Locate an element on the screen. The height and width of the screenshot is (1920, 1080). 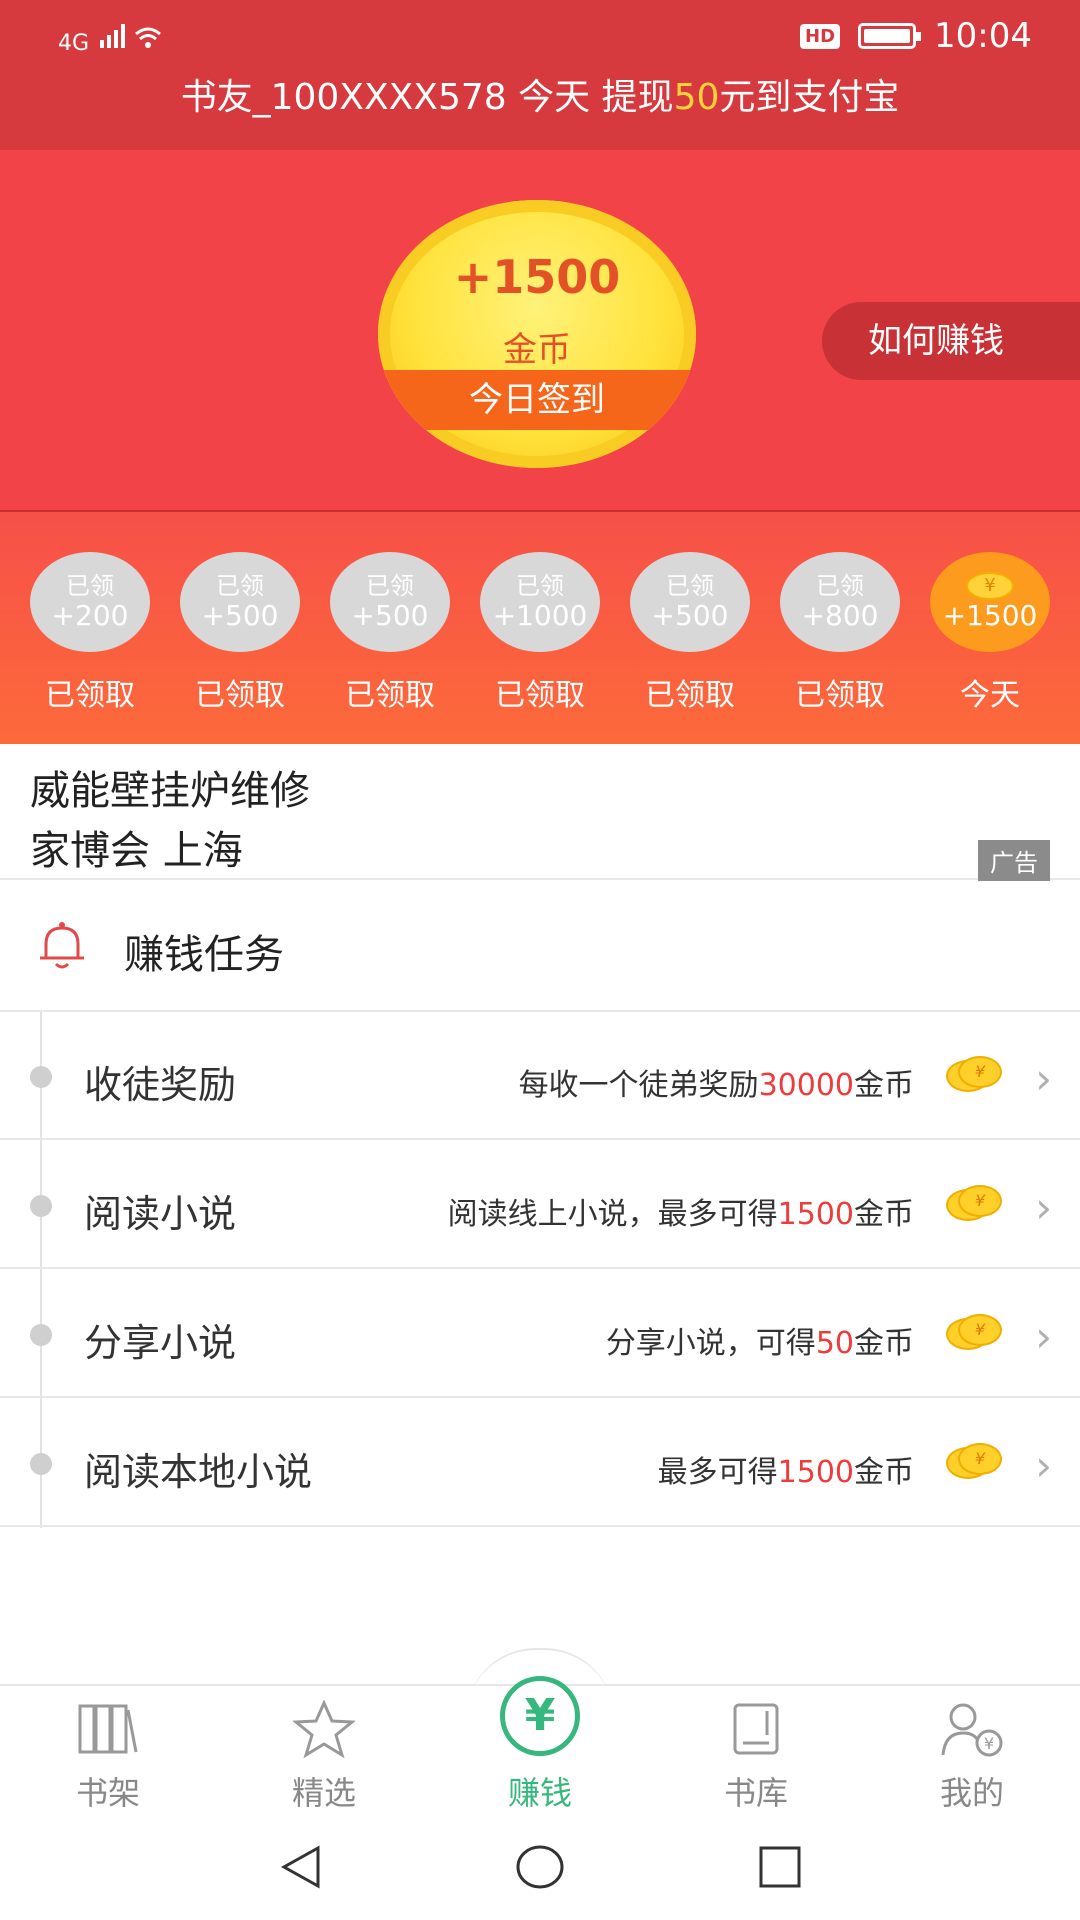
status-bar: 4G HD 10:04 书友_100XXXX578 今天 提现50元到支付宝 is located at coordinates (540, 75).